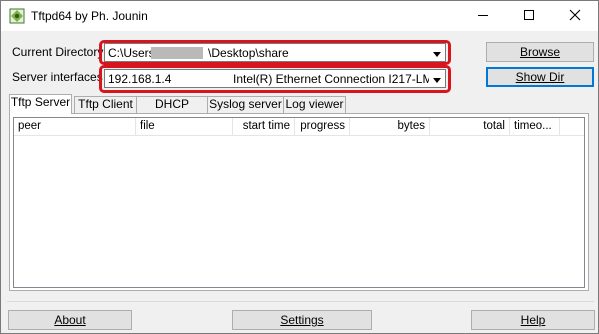 The width and height of the screenshot is (599, 334). What do you see at coordinates (322, 126) in the screenshot?
I see `column-header-progress: progress` at bounding box center [322, 126].